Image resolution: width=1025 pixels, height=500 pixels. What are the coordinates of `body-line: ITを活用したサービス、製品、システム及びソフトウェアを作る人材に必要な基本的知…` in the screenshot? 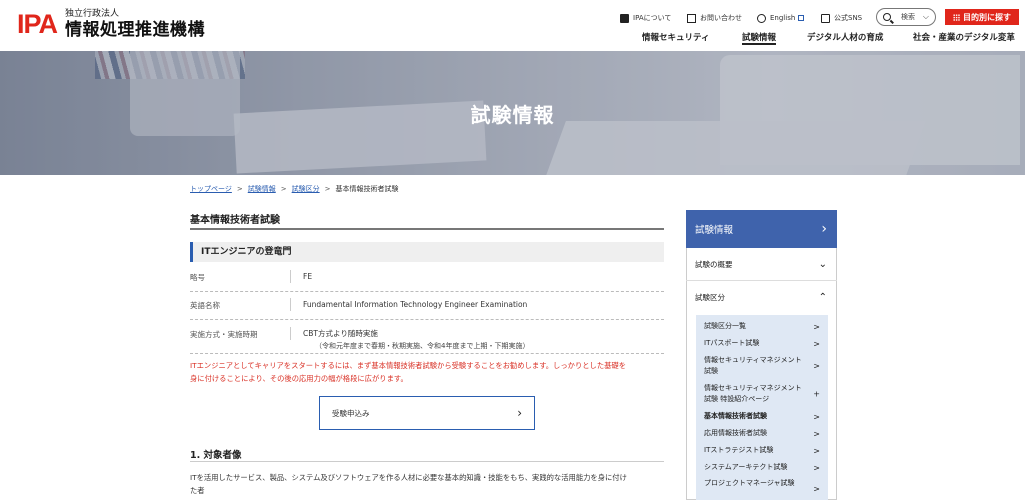 It's located at (408, 477).